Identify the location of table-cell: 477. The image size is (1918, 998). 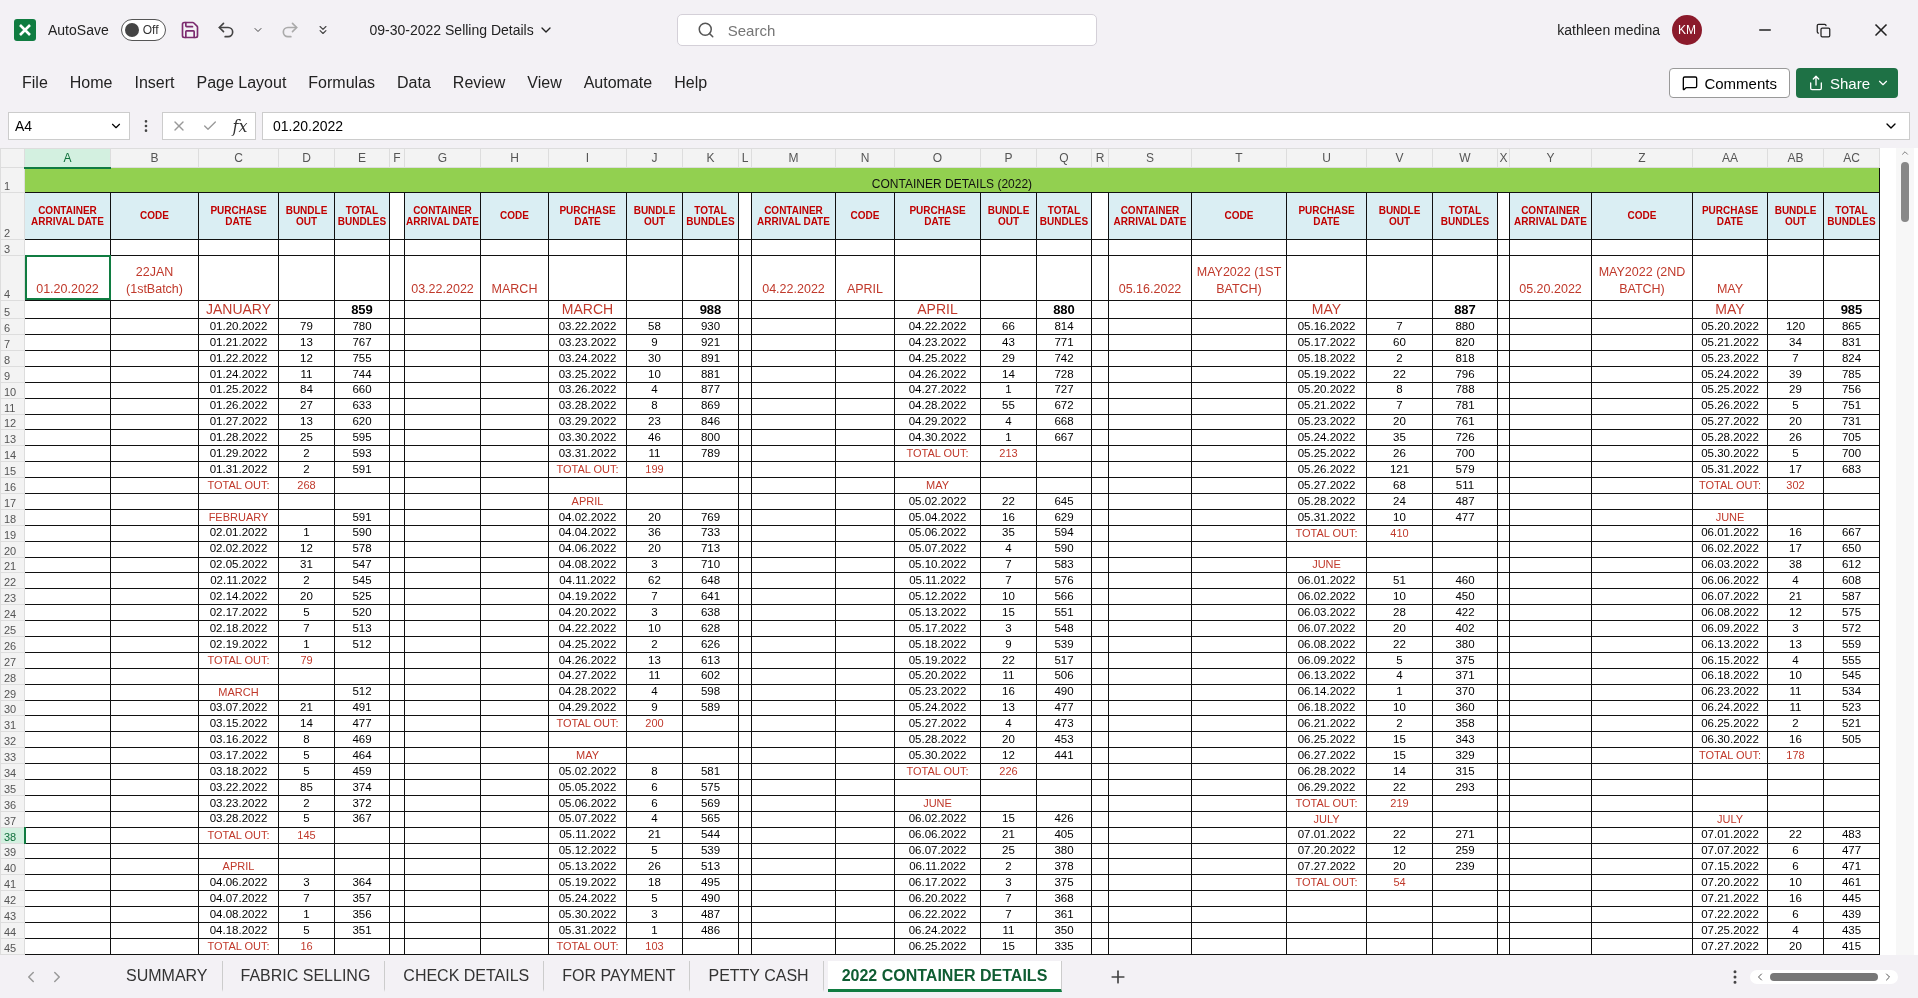
(362, 723).